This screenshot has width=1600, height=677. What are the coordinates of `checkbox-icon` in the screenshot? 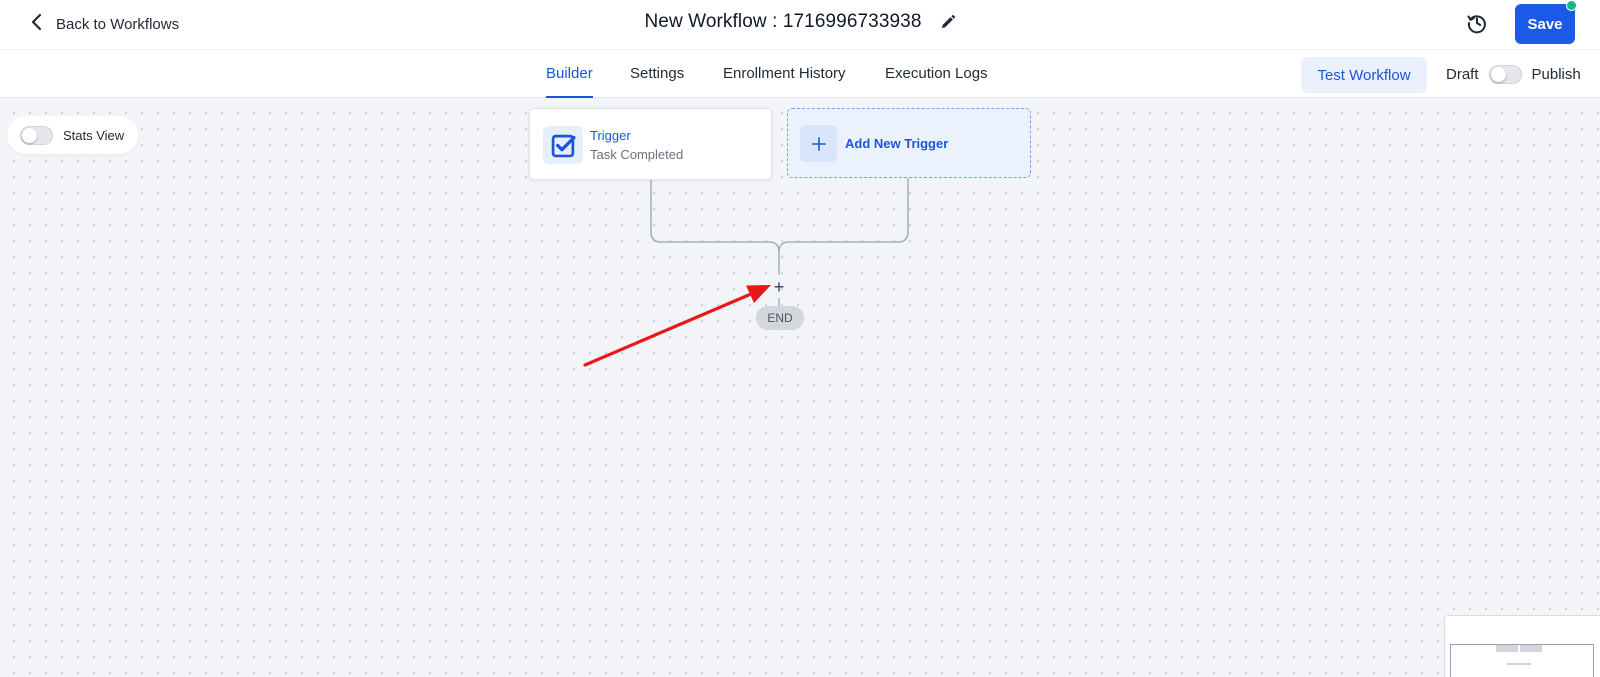 It's located at (563, 145).